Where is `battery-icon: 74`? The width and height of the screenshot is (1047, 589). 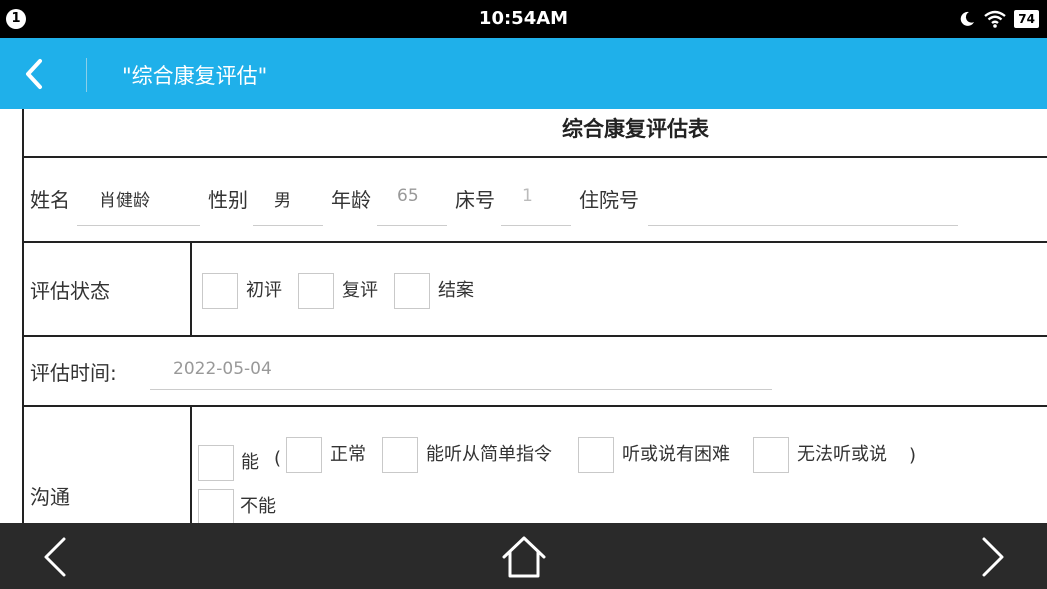
battery-icon: 74 is located at coordinates (1026, 19).